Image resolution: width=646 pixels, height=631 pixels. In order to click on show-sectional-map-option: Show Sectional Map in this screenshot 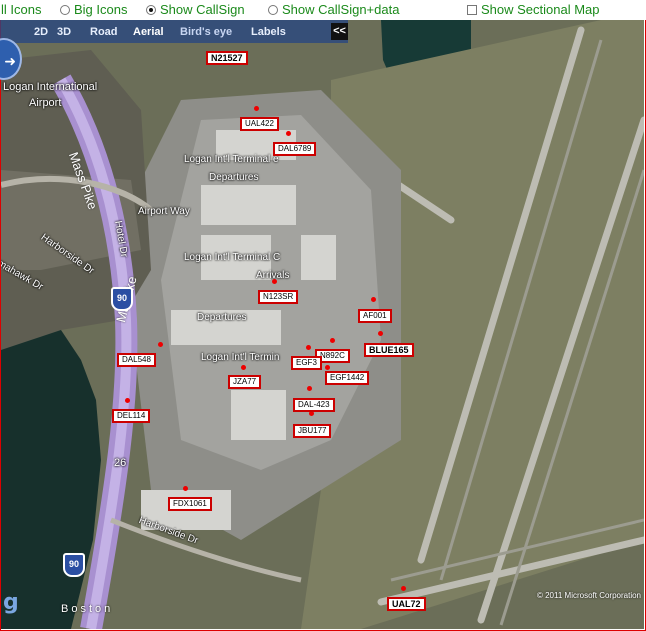, I will do `click(533, 9)`.